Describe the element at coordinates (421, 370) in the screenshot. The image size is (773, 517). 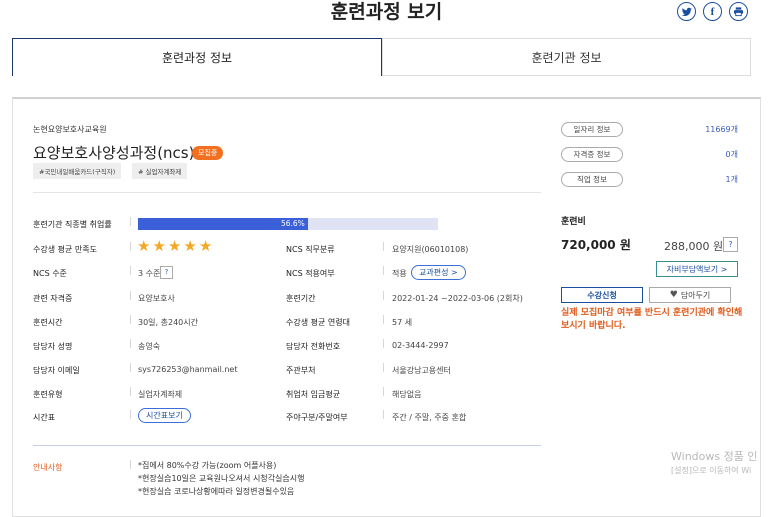
I see `agency-value: 서울강남고용센터` at that location.